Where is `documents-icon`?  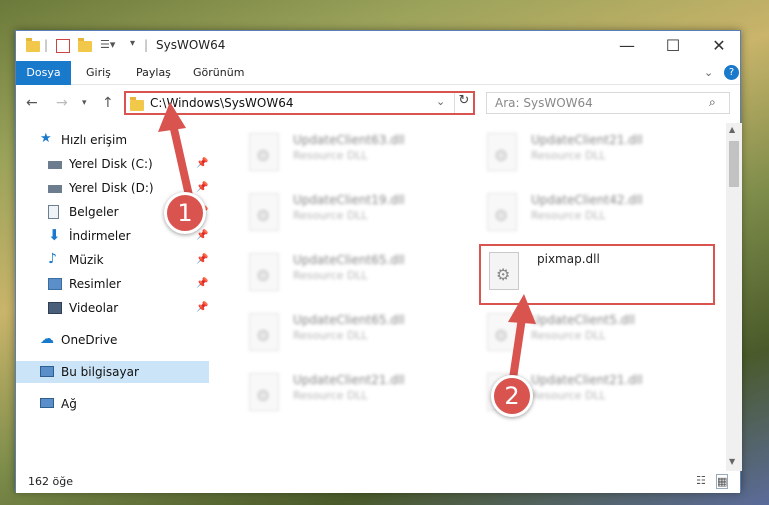
documents-icon is located at coordinates (53, 212).